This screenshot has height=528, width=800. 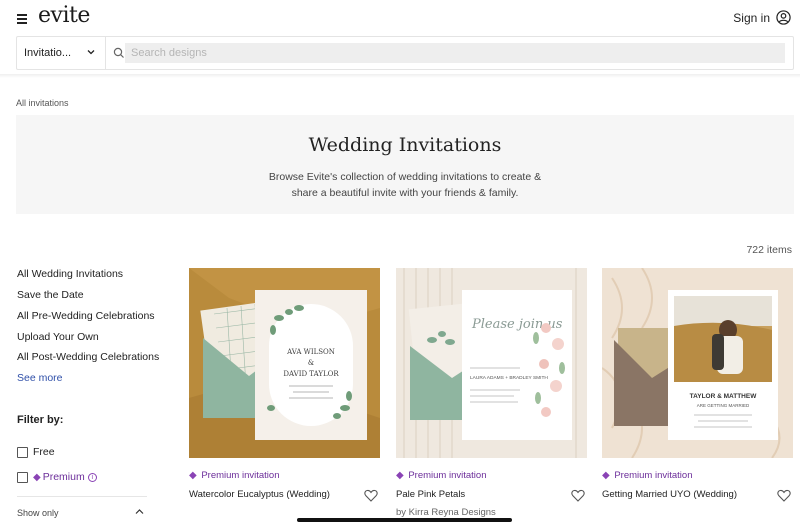 I want to click on card-art-names: LAURA ADAMS + BRADLEY SMITH, so click(x=509, y=378).